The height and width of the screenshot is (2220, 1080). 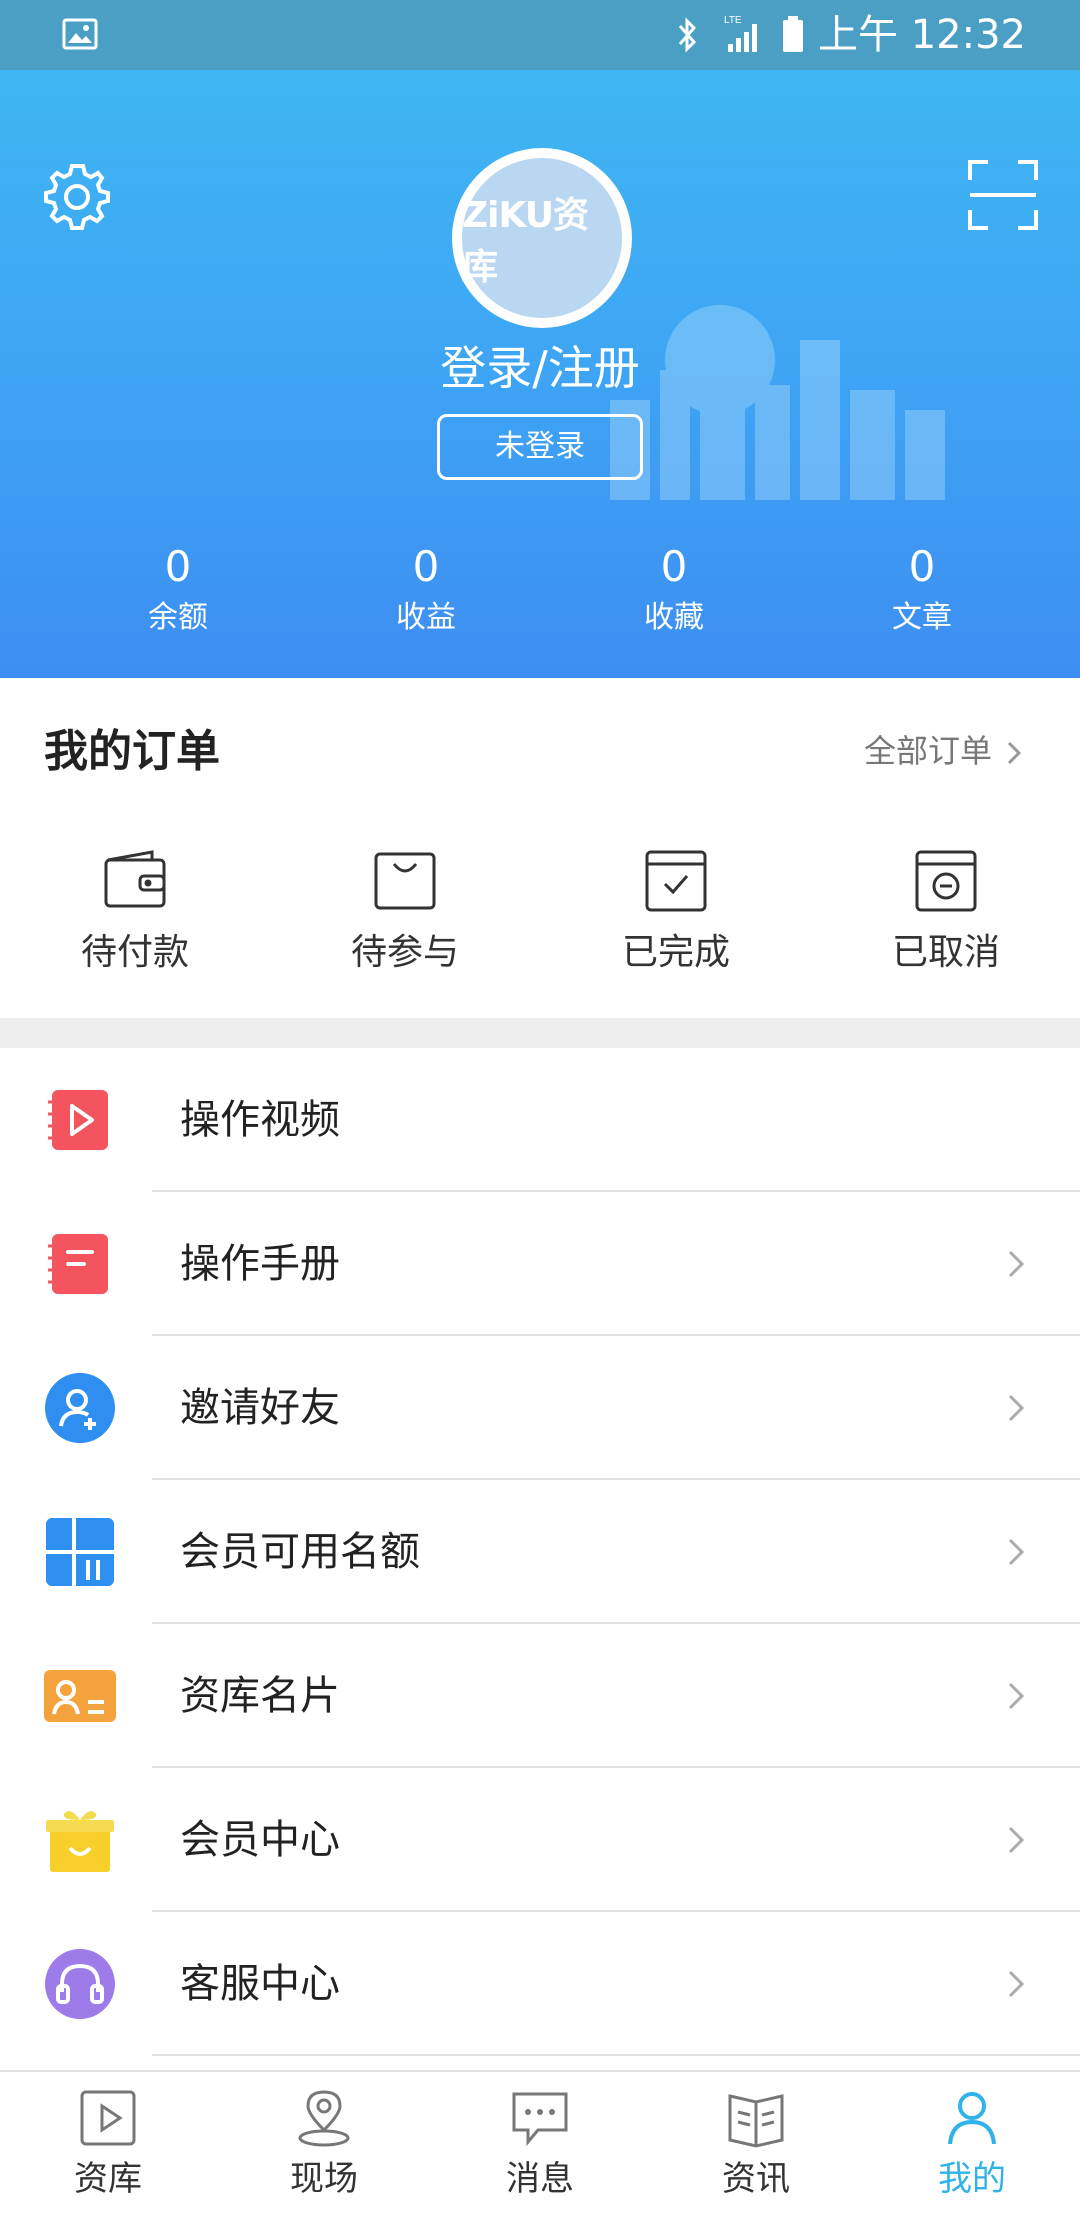 I want to click on menu-item-member-center: 会员中心, so click(x=540, y=1840).